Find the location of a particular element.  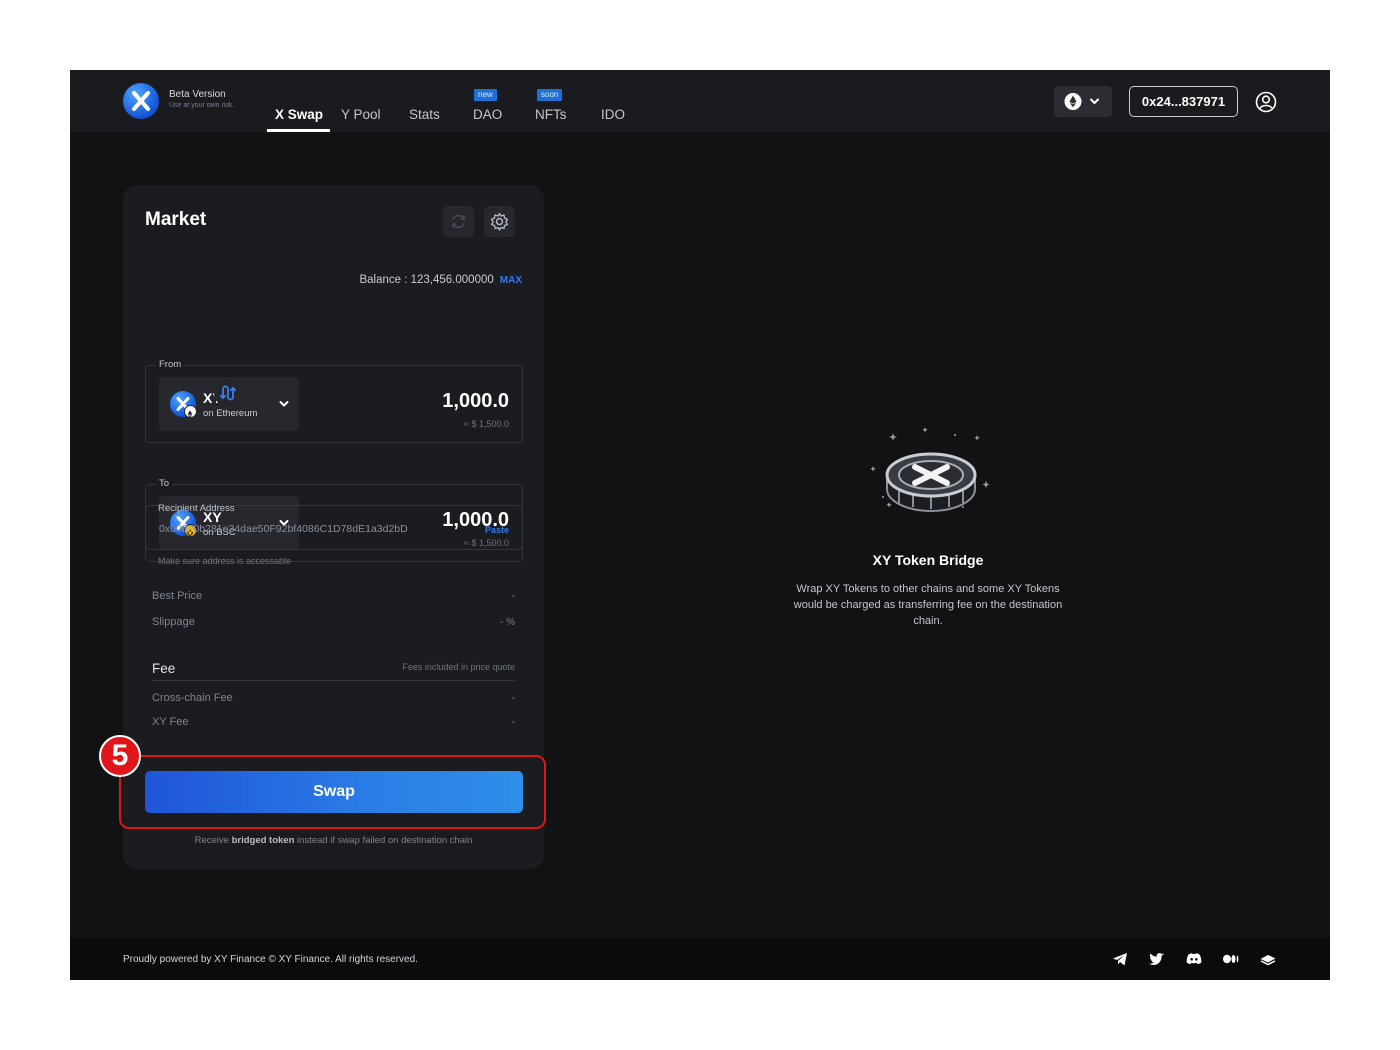

nav-stats: Stats is located at coordinates (424, 114).